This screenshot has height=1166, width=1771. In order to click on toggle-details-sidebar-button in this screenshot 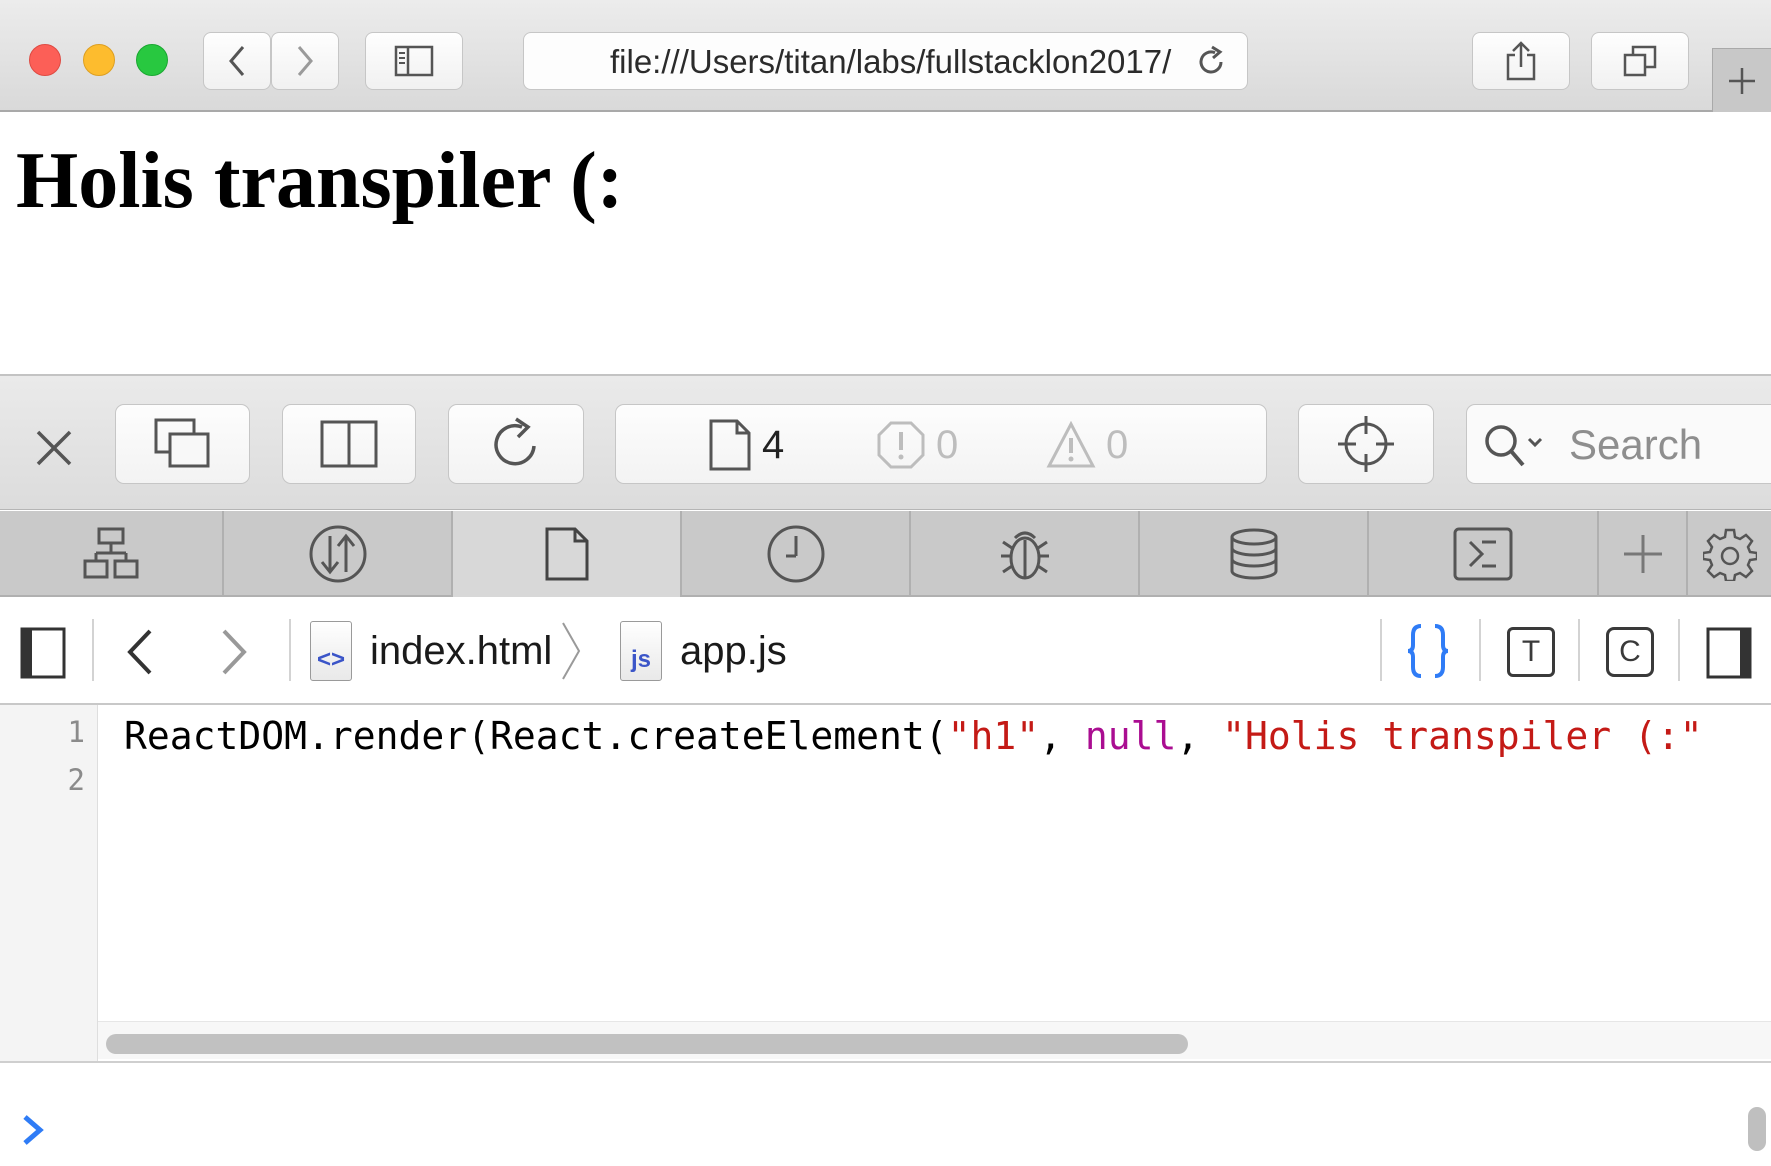, I will do `click(1729, 653)`.